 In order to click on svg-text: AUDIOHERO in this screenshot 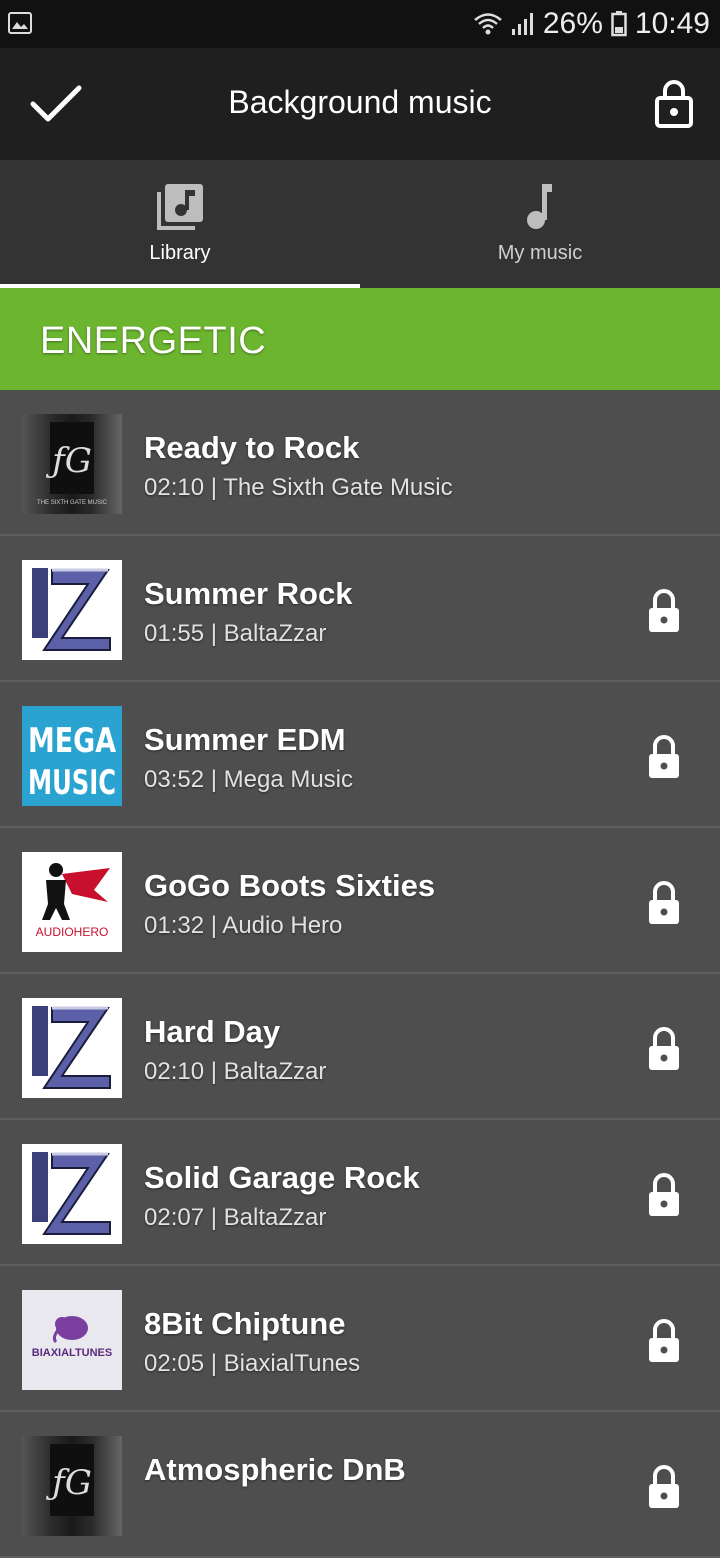, I will do `click(72, 932)`.